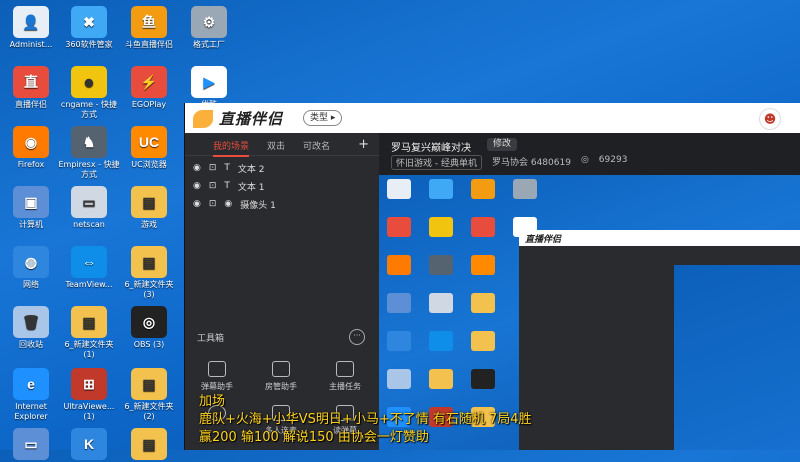 The width and height of the screenshot is (800, 462). I want to click on app-icon: ◍, so click(31, 262).